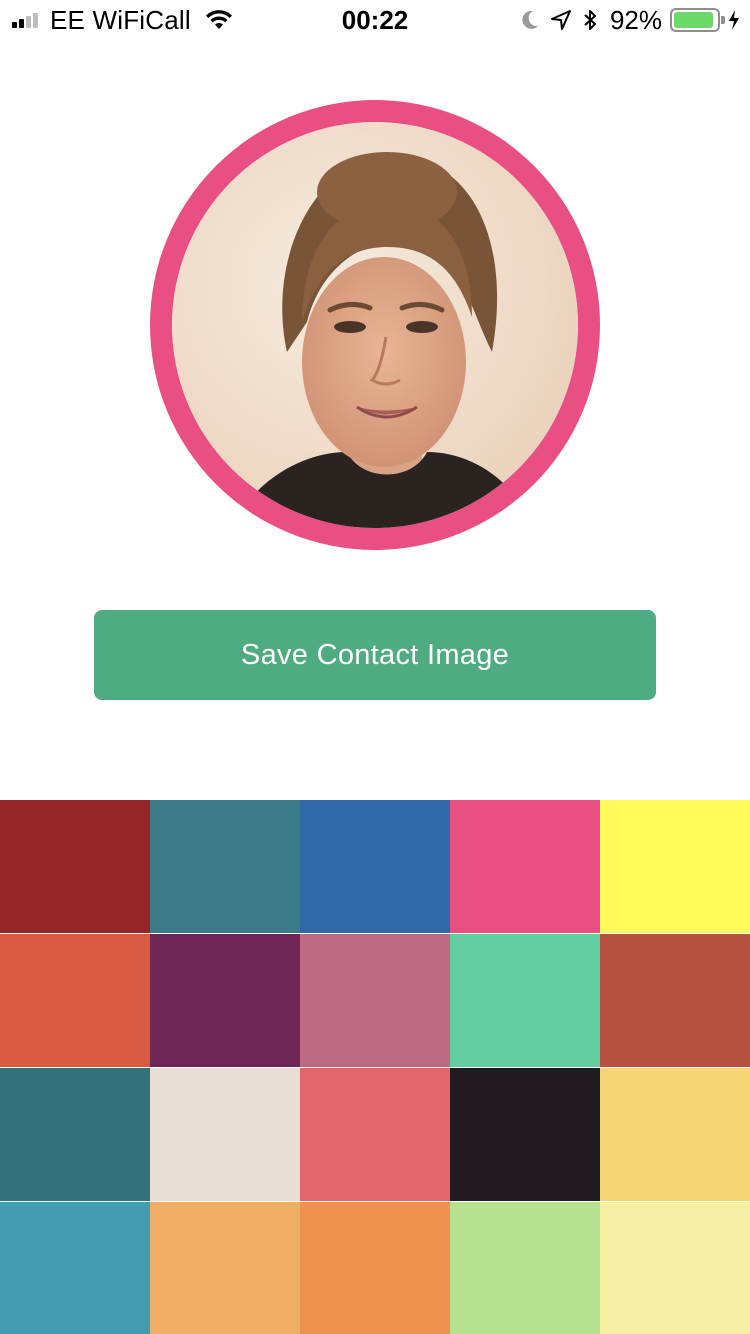  I want to click on save-contact-image-button: Save Contact Image, so click(375, 655).